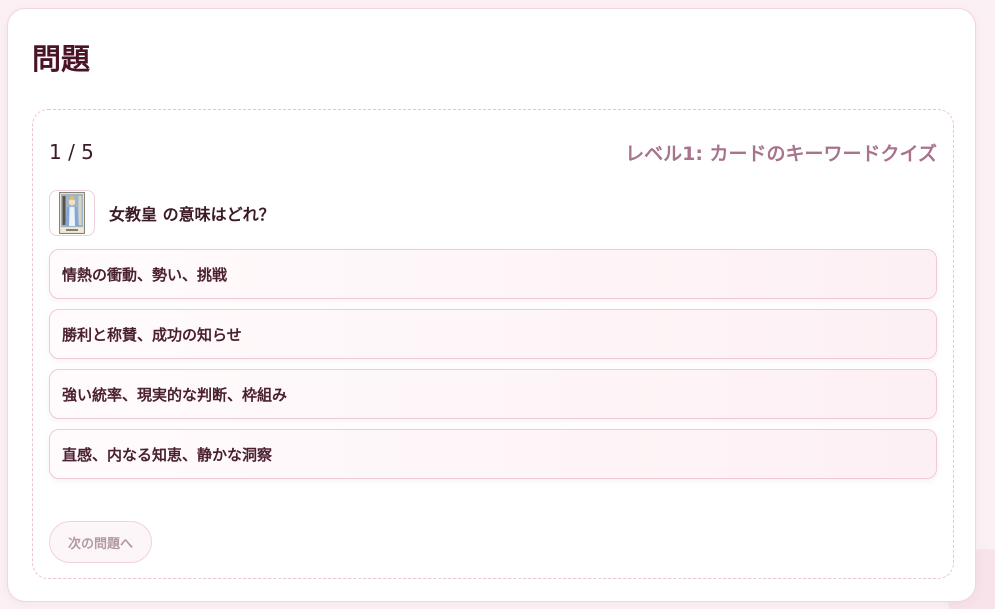 The height and width of the screenshot is (609, 995). What do you see at coordinates (192, 214) in the screenshot?
I see `question-text: 女教皇 の意味はどれ？` at bounding box center [192, 214].